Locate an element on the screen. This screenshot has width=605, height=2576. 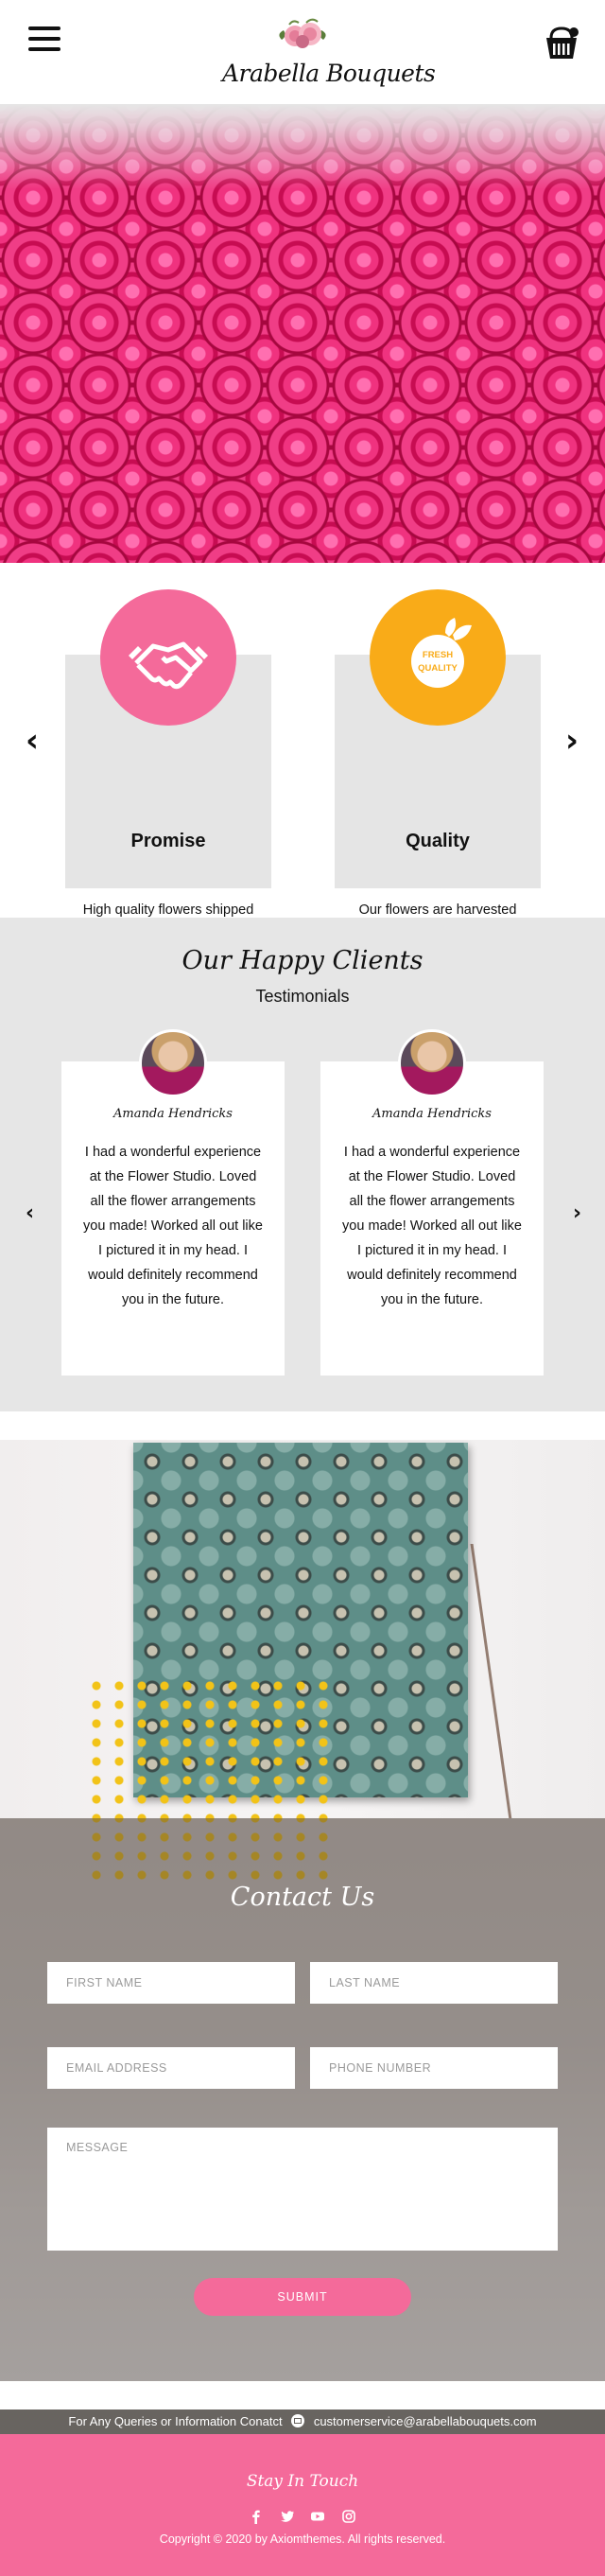
info-bar-text: For Any Queries or Information Conatct is located at coordinates (175, 2421).